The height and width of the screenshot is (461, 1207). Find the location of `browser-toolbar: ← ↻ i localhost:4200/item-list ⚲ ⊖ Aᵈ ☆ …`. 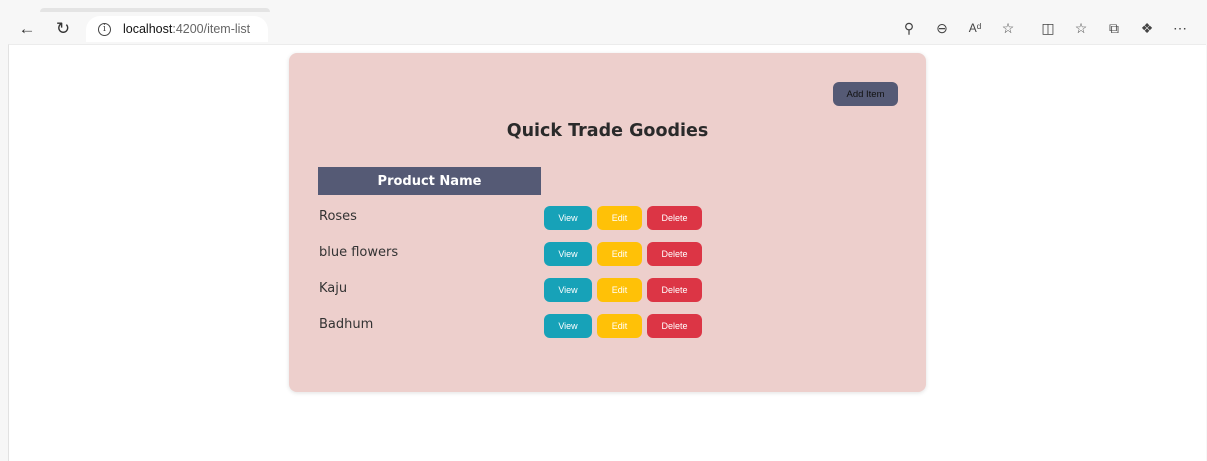

browser-toolbar: ← ↻ i localhost:4200/item-list ⚲ ⊖ Aᵈ ☆ … is located at coordinates (603, 22).